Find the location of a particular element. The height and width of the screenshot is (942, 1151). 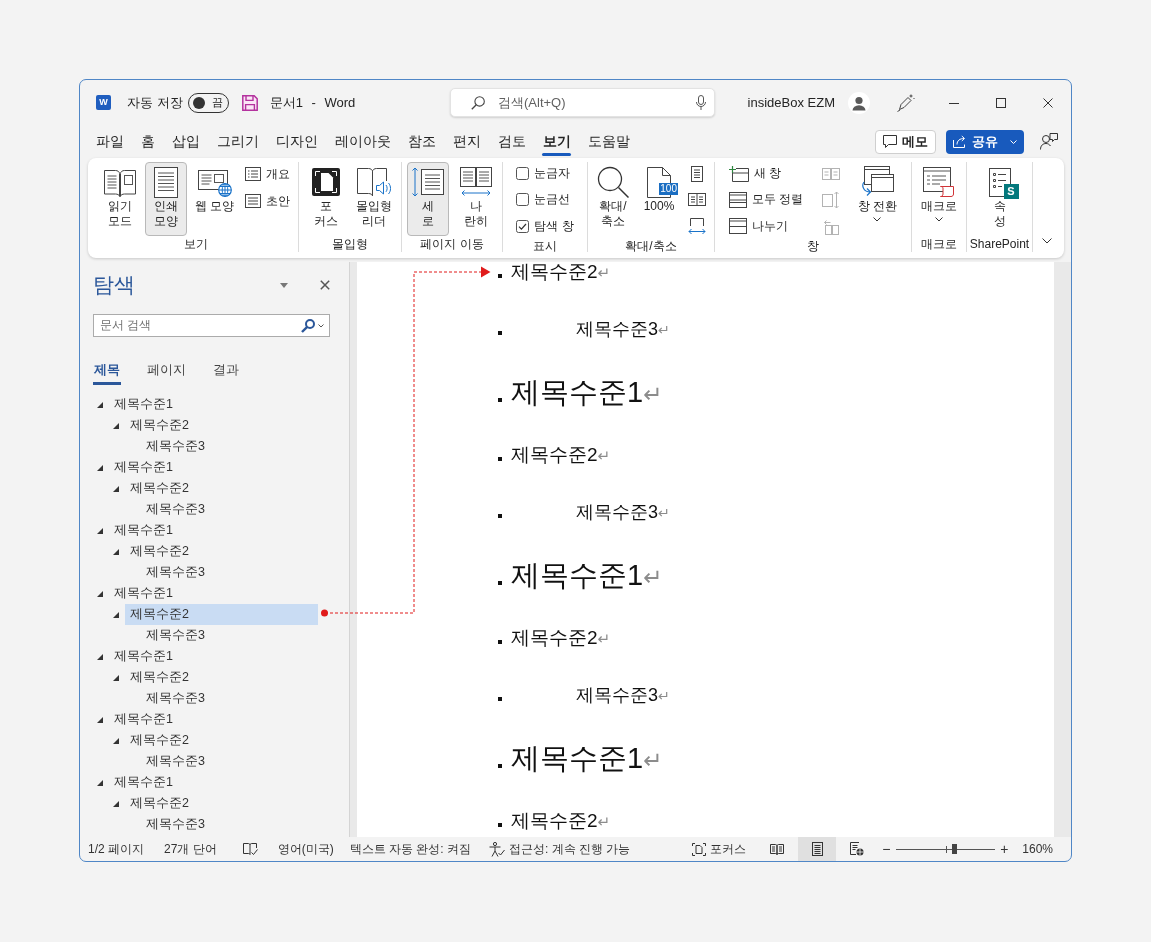

pane-tab: 제목 is located at coordinates (107, 370).